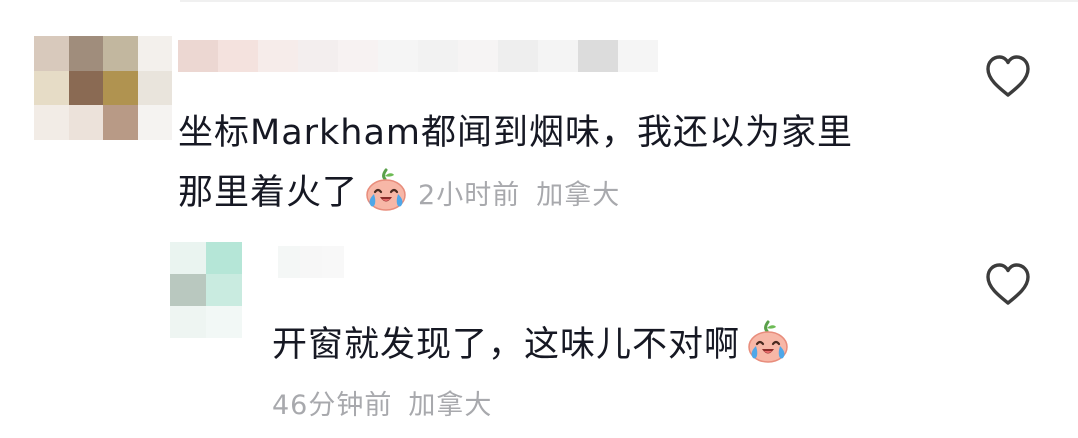  I want to click on comment-text-body: 开窗就发现了，这味儿不对啊, so click(506, 345).